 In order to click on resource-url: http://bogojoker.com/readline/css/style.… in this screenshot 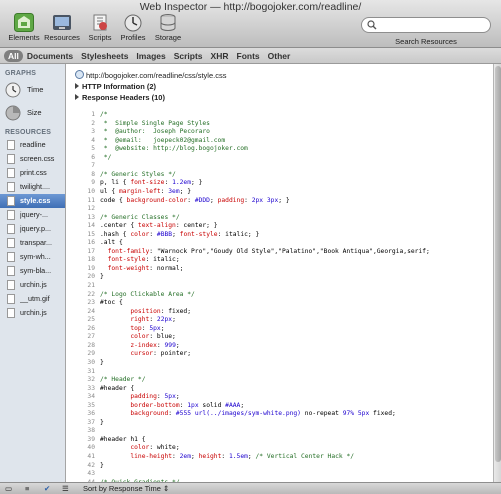, I will do `click(156, 75)`.